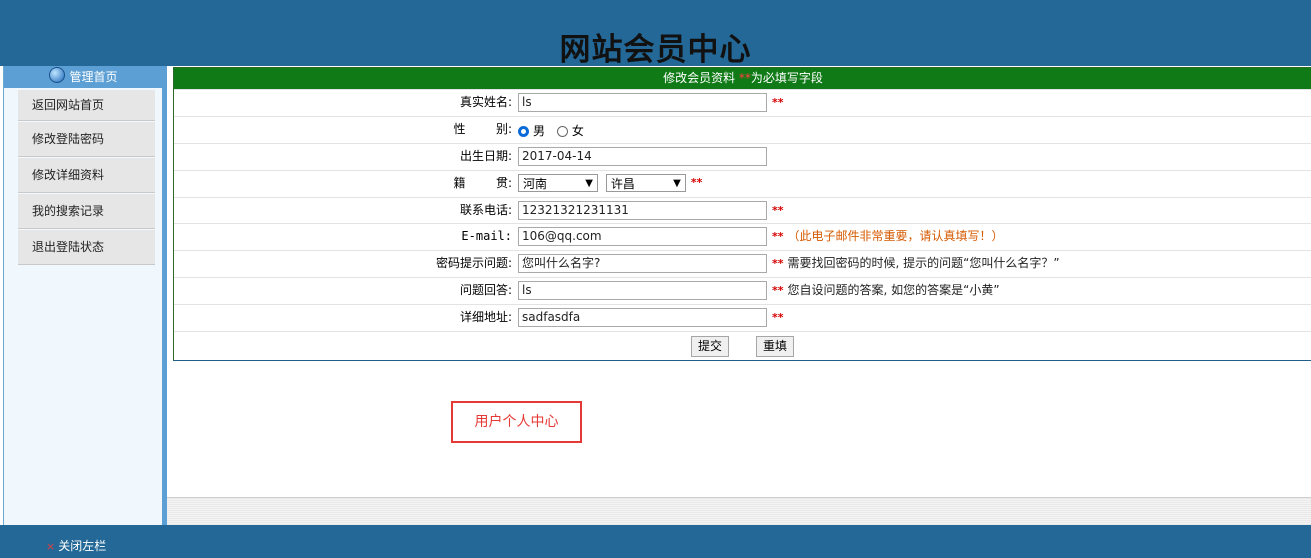 This screenshot has width=1311, height=558. I want to click on reset-button: 重填, so click(775, 347).